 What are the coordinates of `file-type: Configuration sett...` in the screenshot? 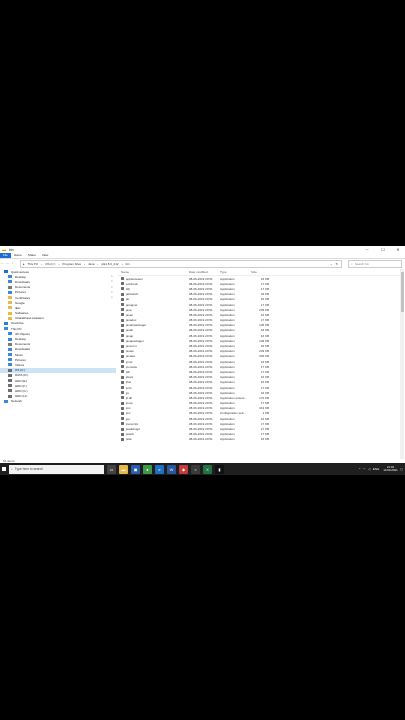 It's located at (233, 413).